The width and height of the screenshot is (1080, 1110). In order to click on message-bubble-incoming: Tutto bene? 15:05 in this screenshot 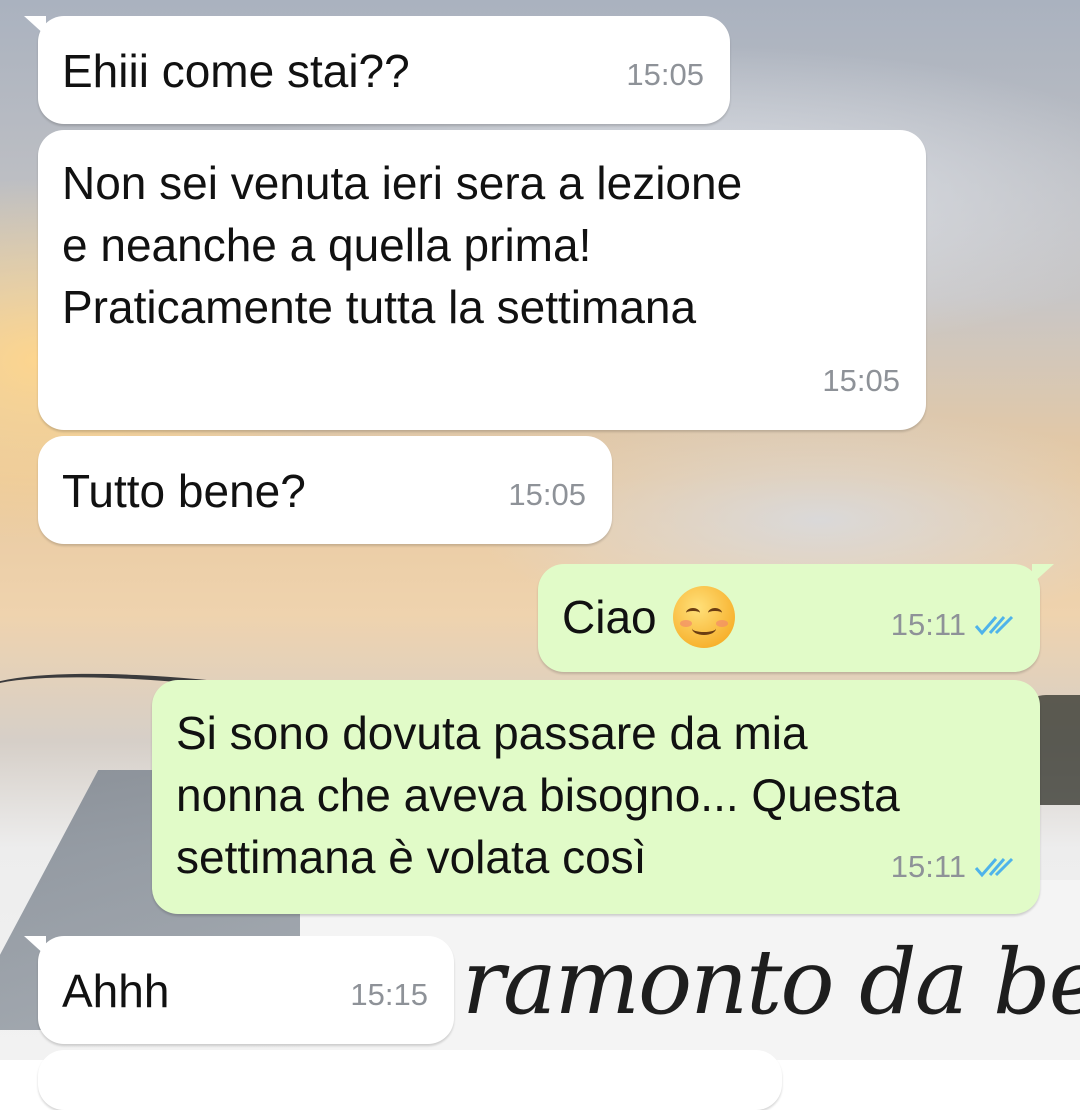, I will do `click(325, 490)`.